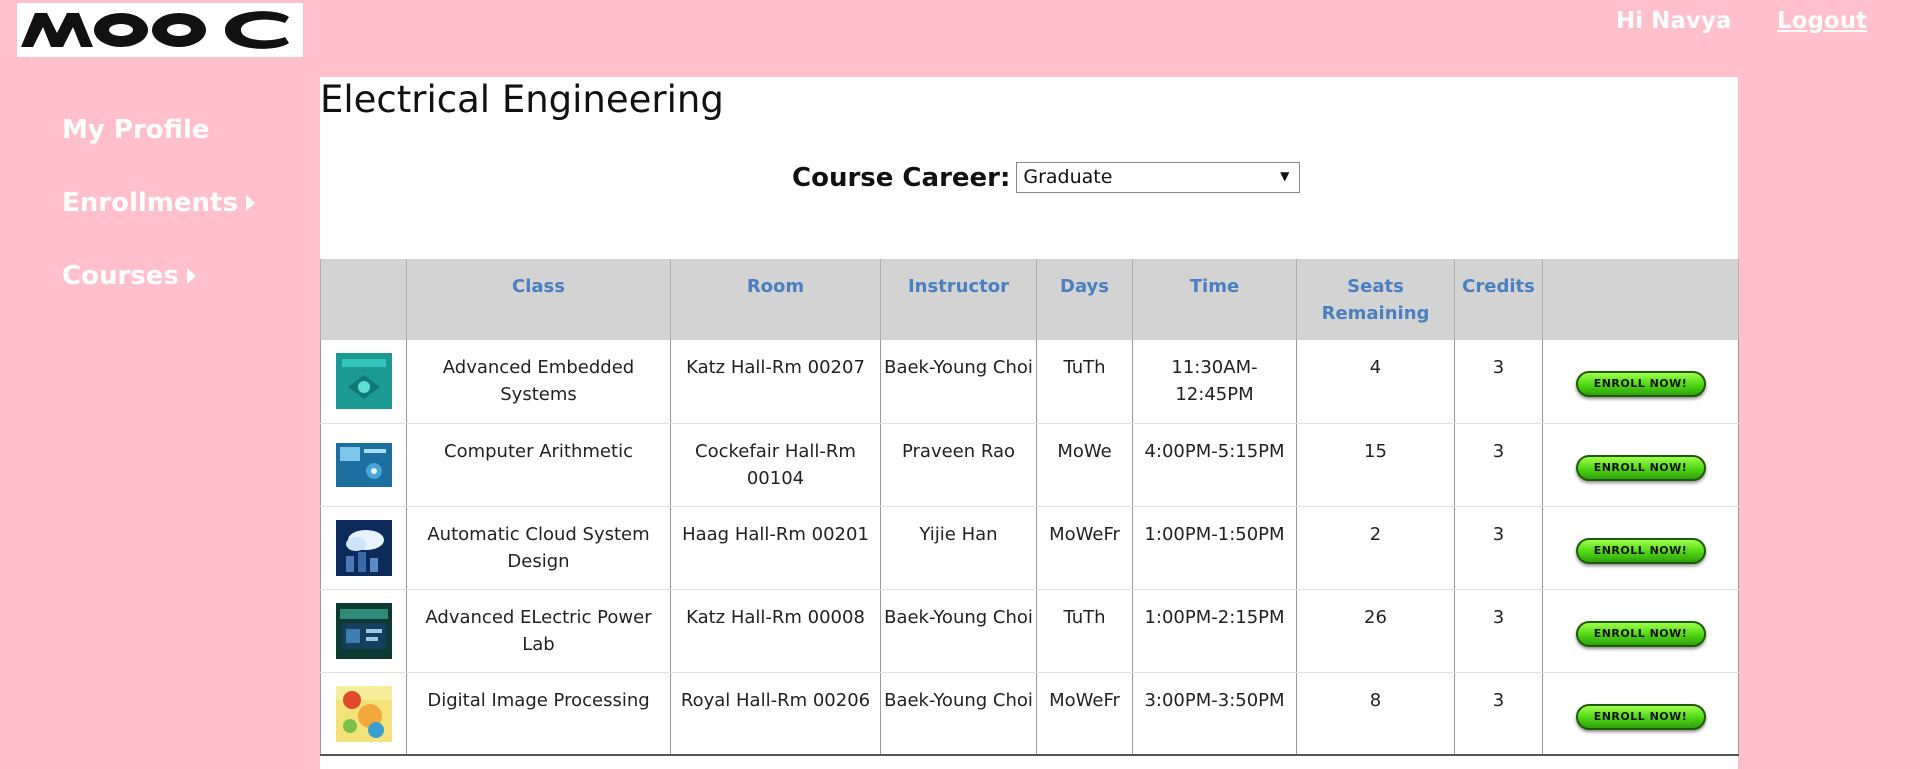  What do you see at coordinates (1375, 299) in the screenshot?
I see `column-header-seats-remaining: Seats Remaining` at bounding box center [1375, 299].